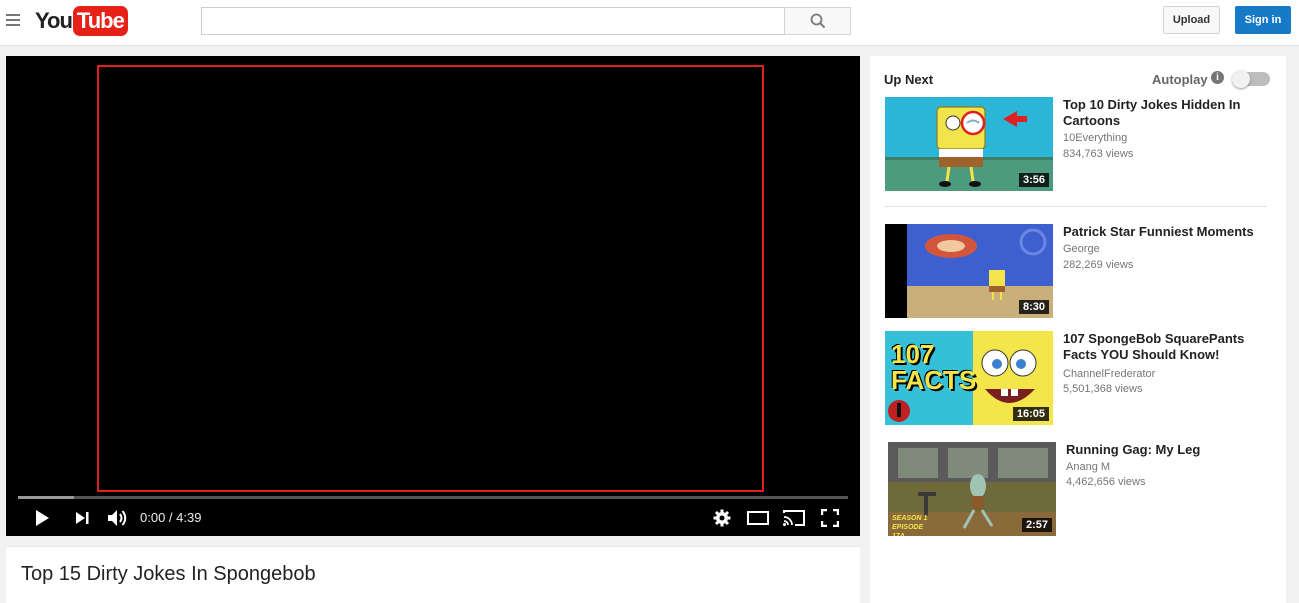 The width and height of the screenshot is (1299, 603). I want to click on video-item-channel: 10Everything, so click(1095, 138).